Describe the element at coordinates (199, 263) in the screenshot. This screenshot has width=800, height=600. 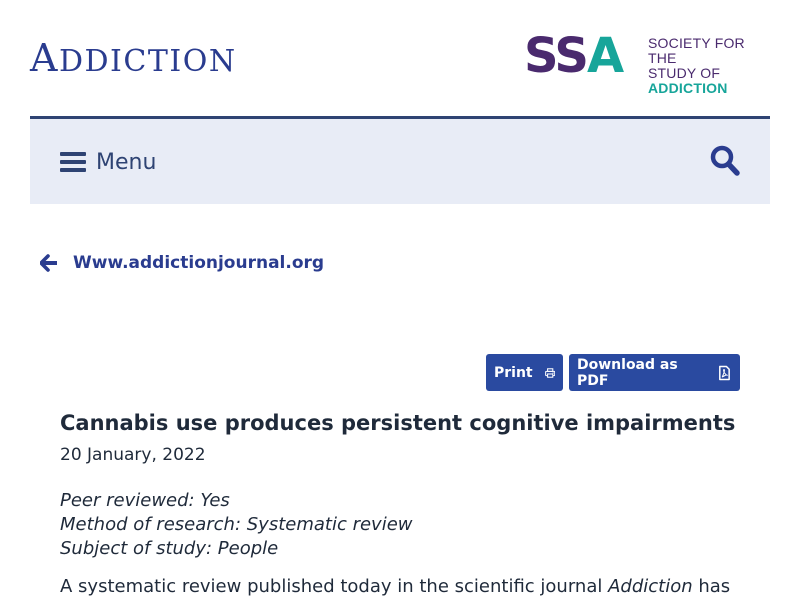
I see `back-link-label: Www.addictionjournal.org` at that location.